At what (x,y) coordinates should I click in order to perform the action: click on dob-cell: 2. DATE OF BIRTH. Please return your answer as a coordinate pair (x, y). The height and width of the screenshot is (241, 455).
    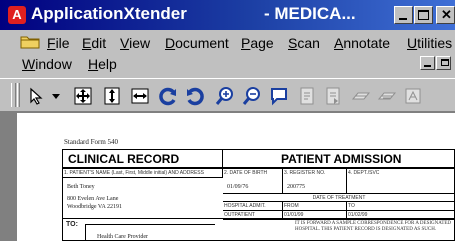
    Looking at the image, I should click on (253, 181).